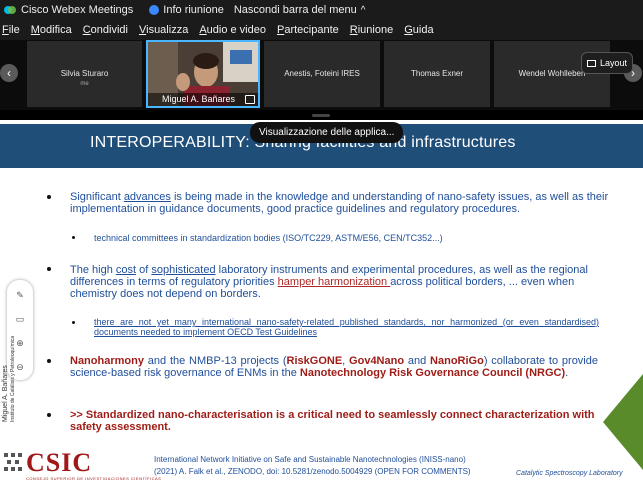 This screenshot has width=643, height=499. I want to click on menu-visualizza: Visualizza, so click(163, 30).